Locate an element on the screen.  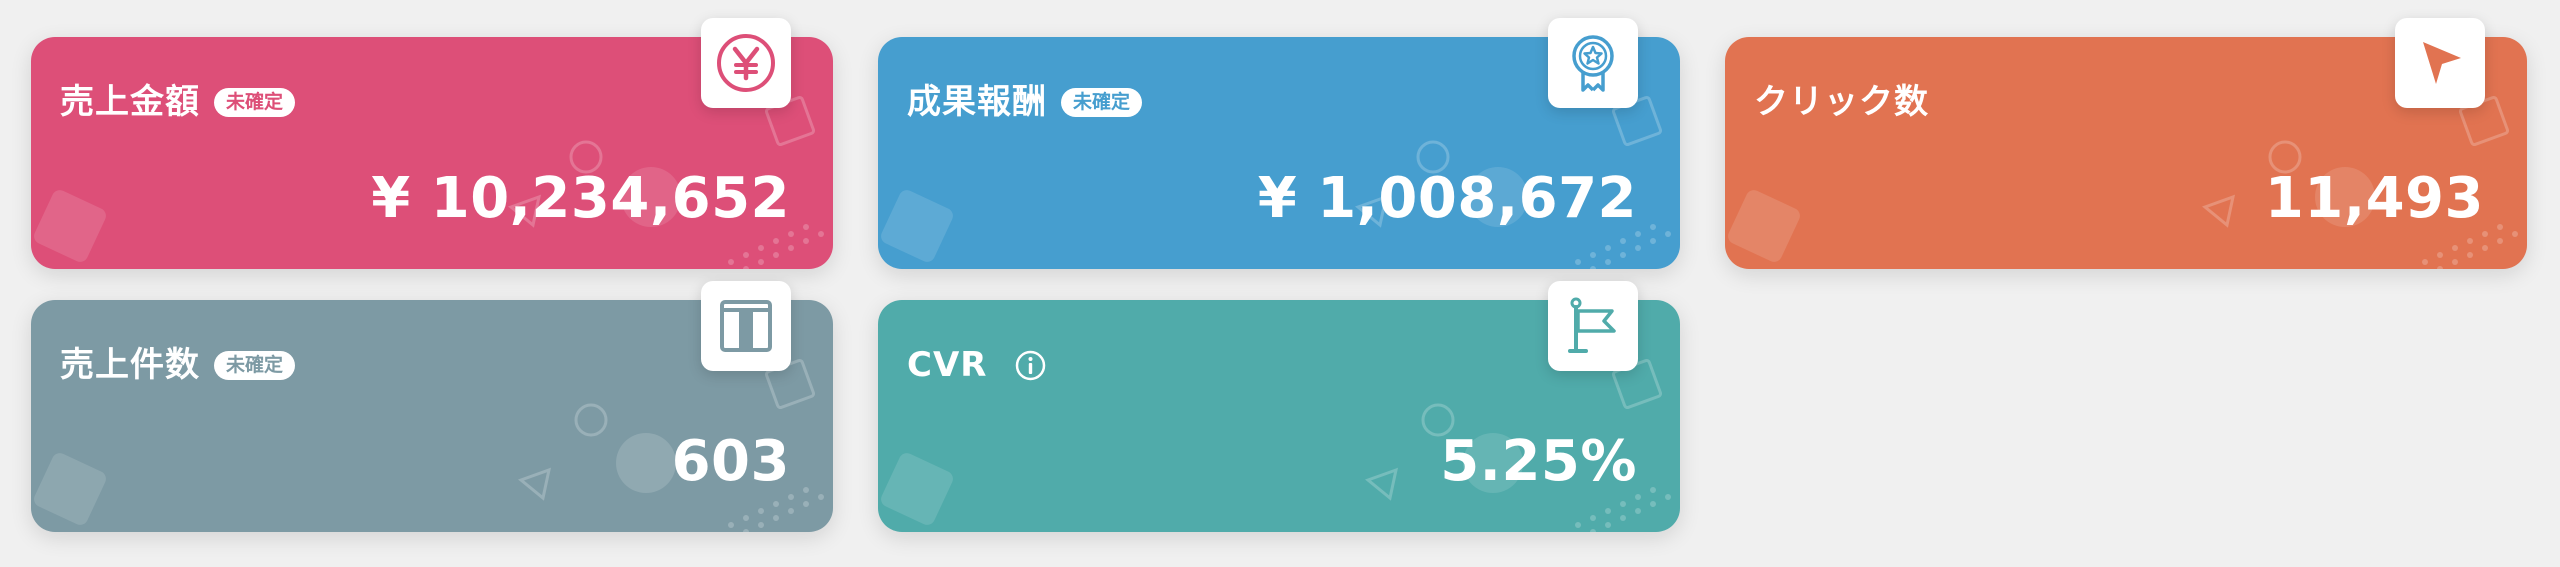
card-title: 売上件数 未確定 is located at coordinates (178, 365).